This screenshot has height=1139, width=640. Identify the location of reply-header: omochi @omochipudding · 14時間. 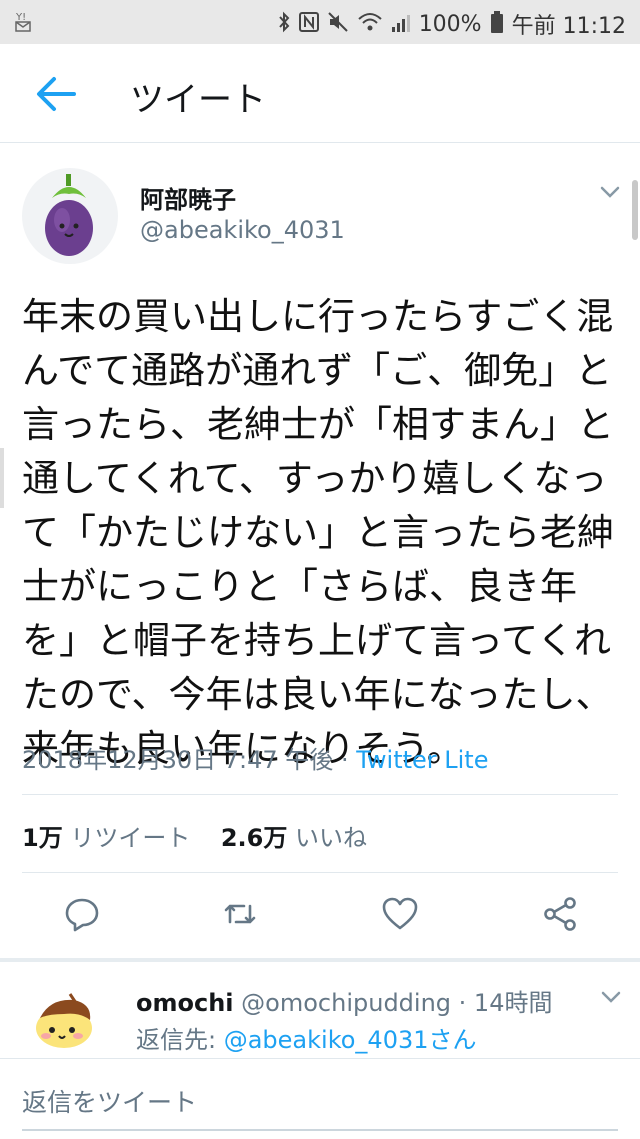
(344, 1000).